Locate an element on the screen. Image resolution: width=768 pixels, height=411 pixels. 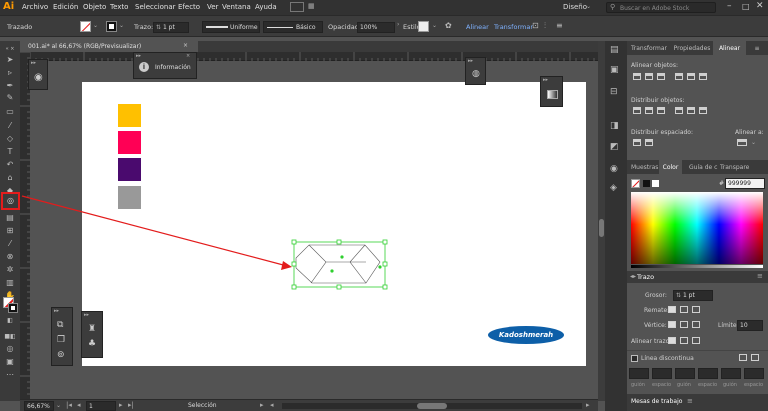
chevron-right-icon: ◂▸ is located at coordinates (633, 276).